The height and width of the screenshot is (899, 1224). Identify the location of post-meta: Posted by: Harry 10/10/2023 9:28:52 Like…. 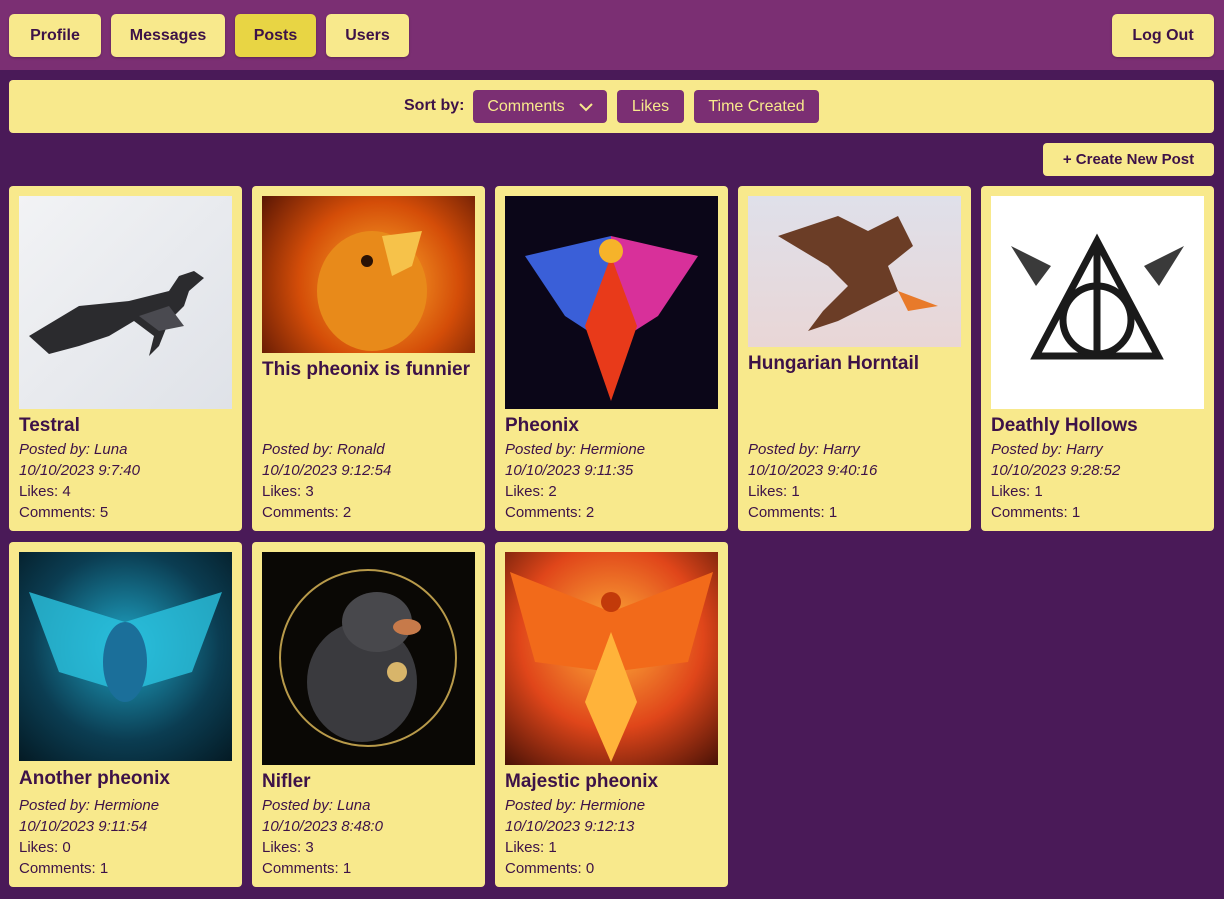
(1055, 481).